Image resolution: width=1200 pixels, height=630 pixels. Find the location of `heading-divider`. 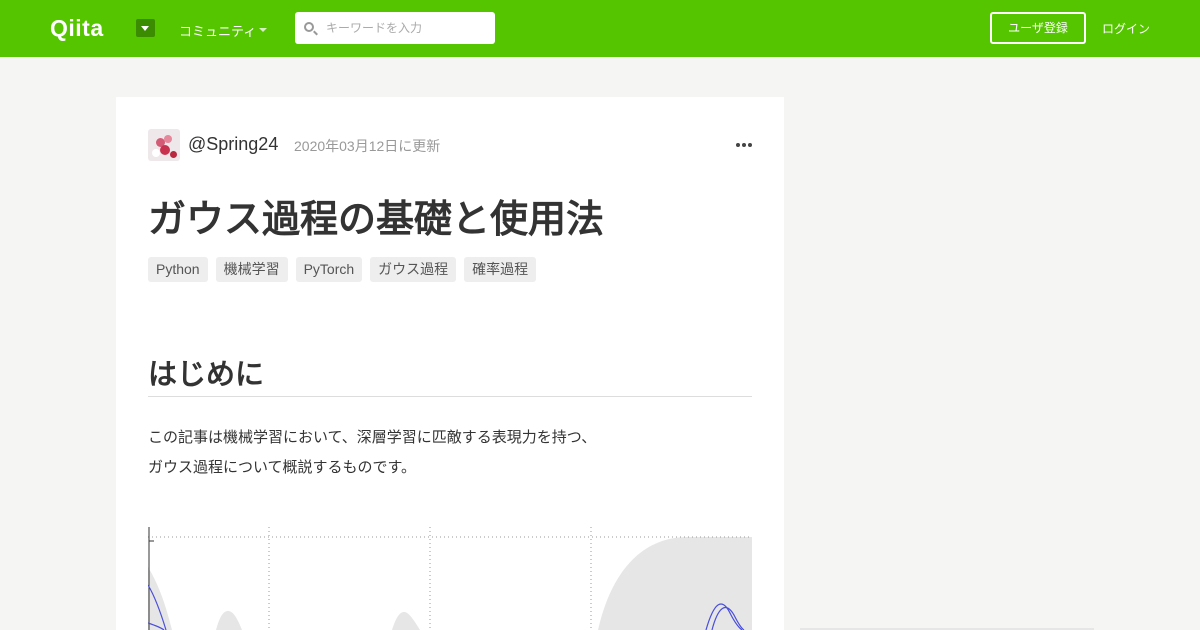

heading-divider is located at coordinates (450, 396).